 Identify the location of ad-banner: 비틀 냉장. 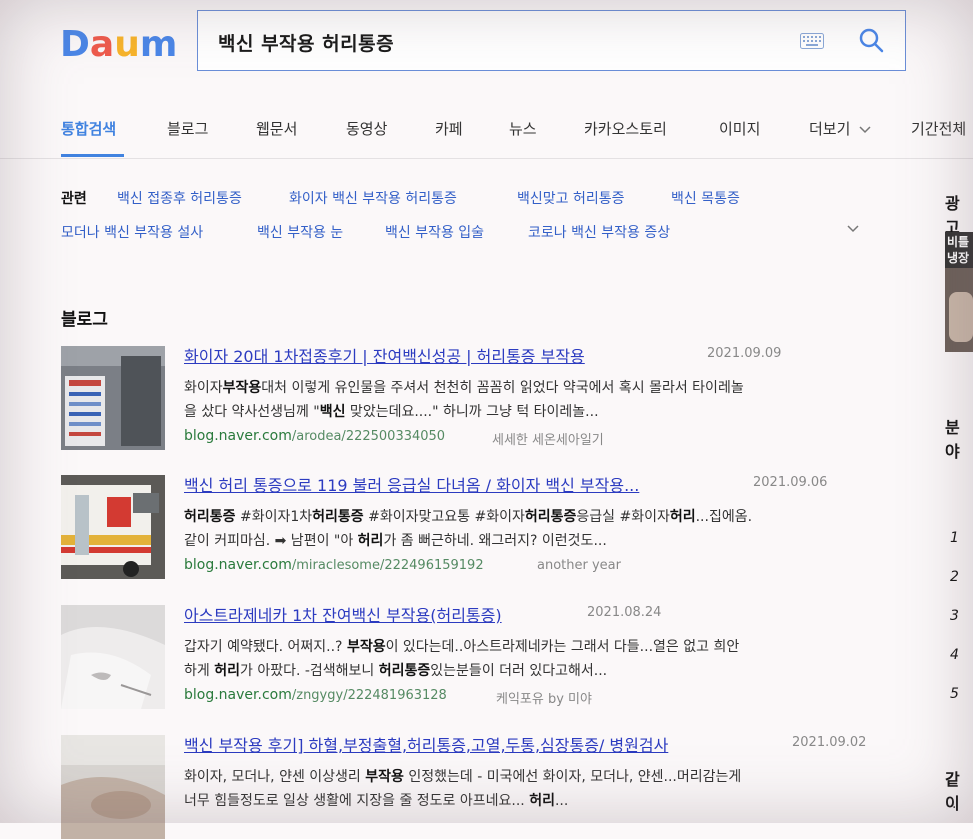
(959, 292).